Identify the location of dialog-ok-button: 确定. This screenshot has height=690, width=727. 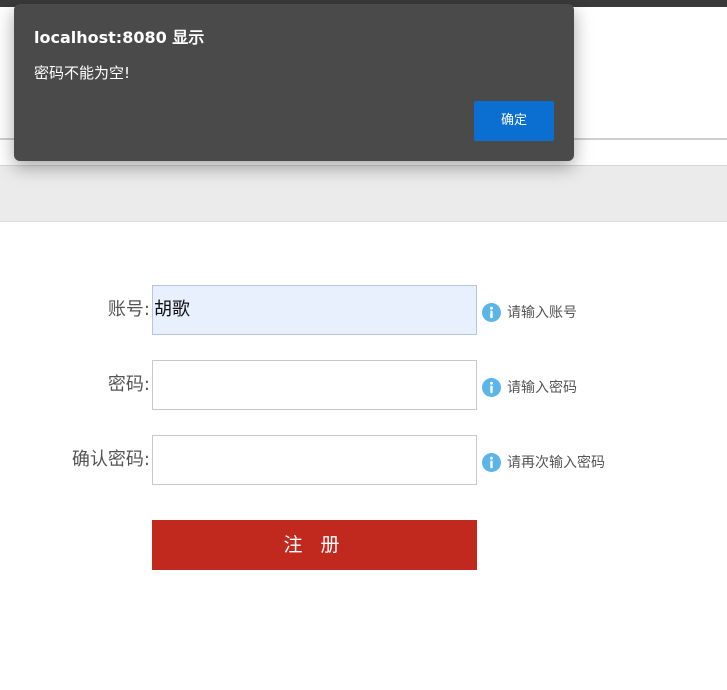
(514, 121).